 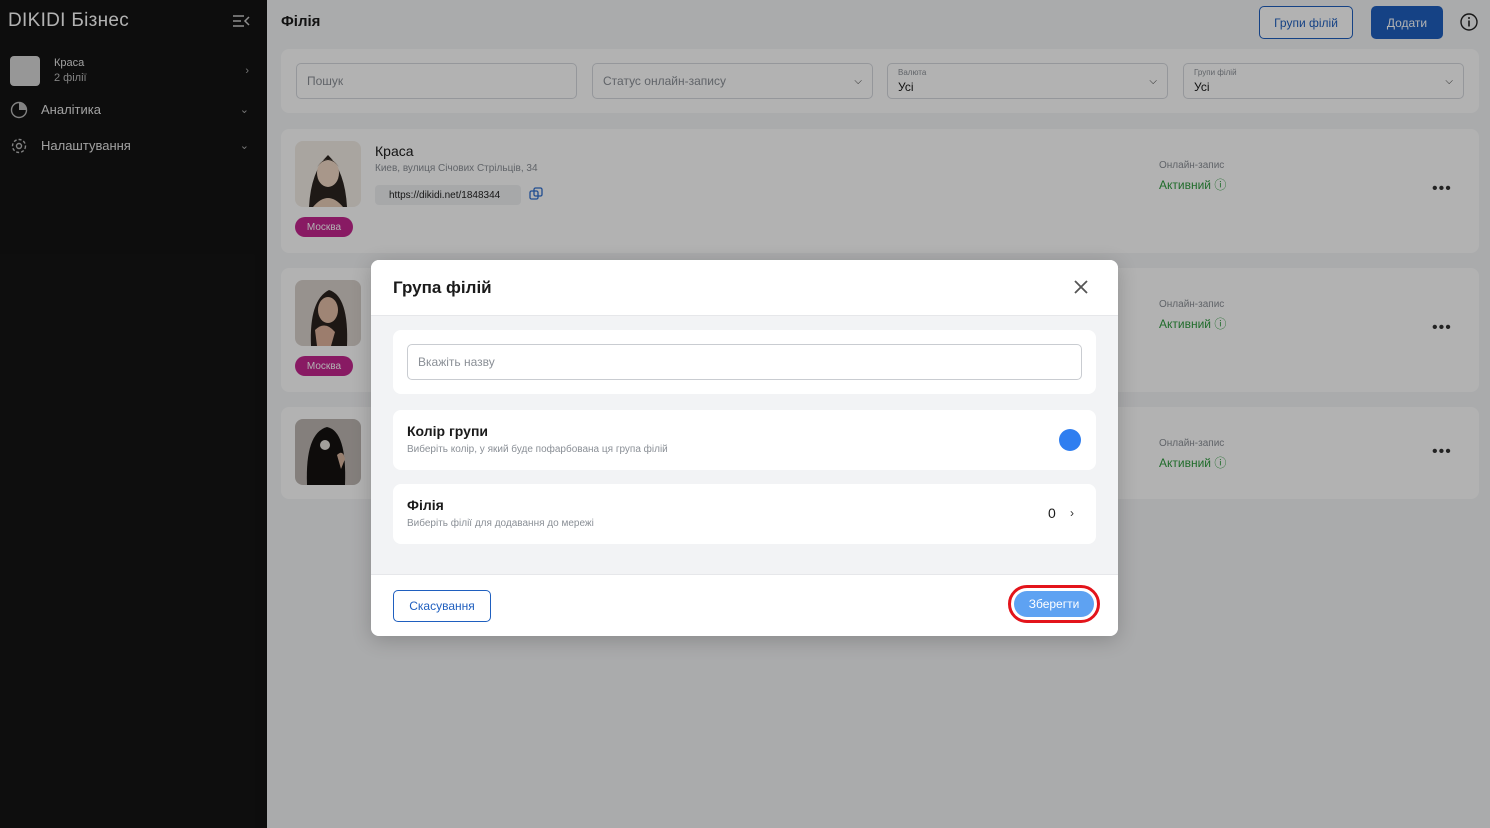 I want to click on selected-branches-count: 0, so click(x=1052, y=513).